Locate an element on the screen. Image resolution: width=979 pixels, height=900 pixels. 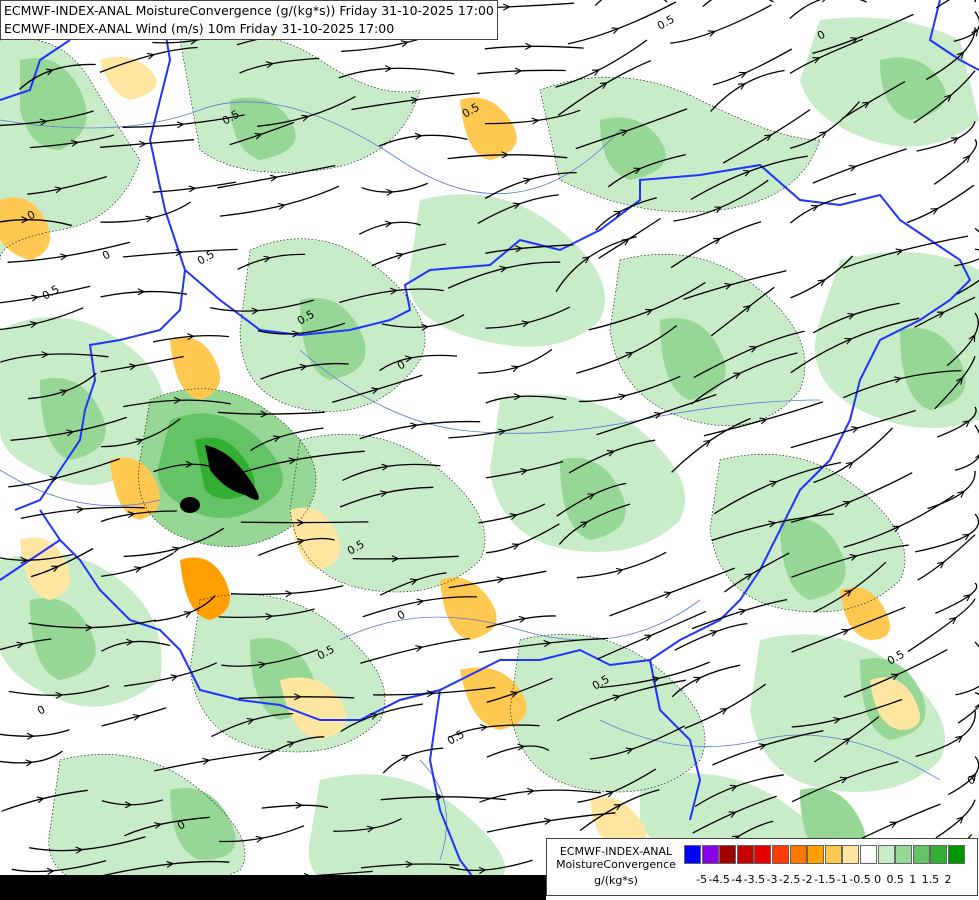
streamline is located at coordinates (304, 522).